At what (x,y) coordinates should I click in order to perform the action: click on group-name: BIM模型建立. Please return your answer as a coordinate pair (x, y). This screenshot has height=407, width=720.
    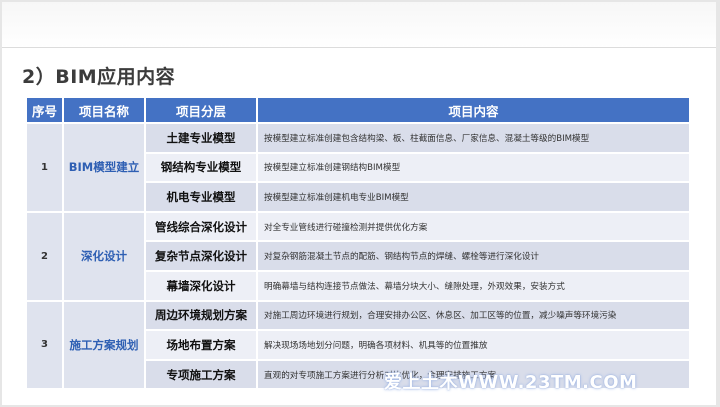
    Looking at the image, I should click on (104, 167).